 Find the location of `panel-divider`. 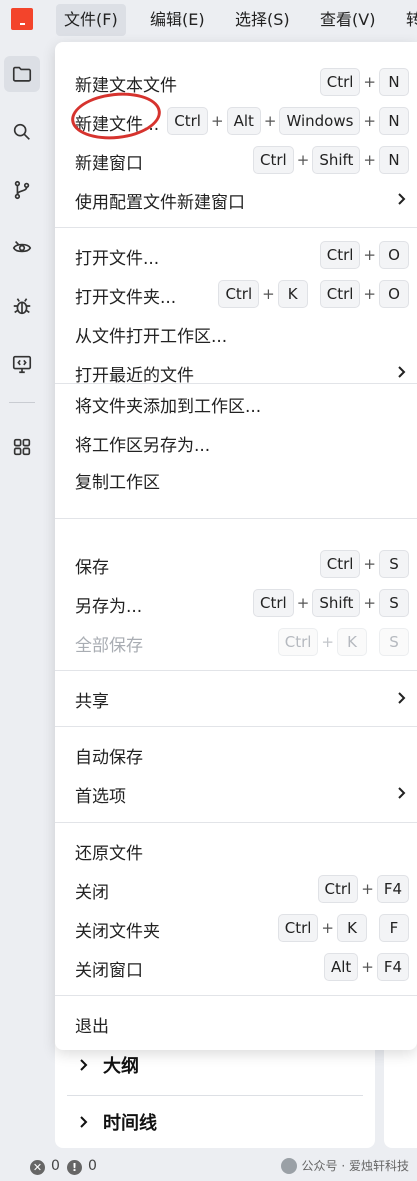

panel-divider is located at coordinates (215, 1095).